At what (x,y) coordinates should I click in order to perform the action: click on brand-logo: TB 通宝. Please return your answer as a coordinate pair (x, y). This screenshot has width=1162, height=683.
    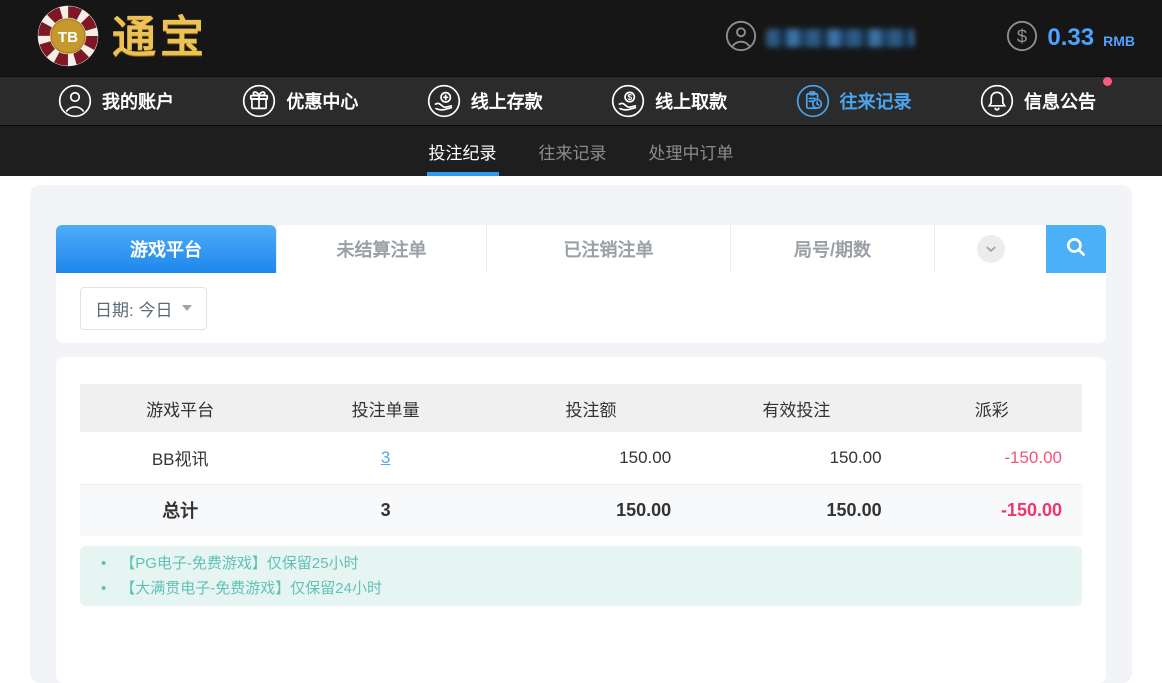
    Looking at the image, I should click on (122, 38).